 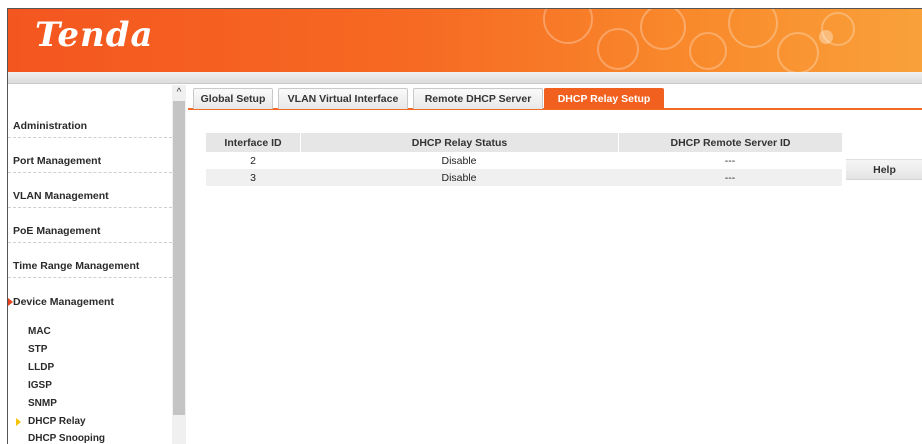 I want to click on expanded-arrow-icon, so click(x=10, y=302).